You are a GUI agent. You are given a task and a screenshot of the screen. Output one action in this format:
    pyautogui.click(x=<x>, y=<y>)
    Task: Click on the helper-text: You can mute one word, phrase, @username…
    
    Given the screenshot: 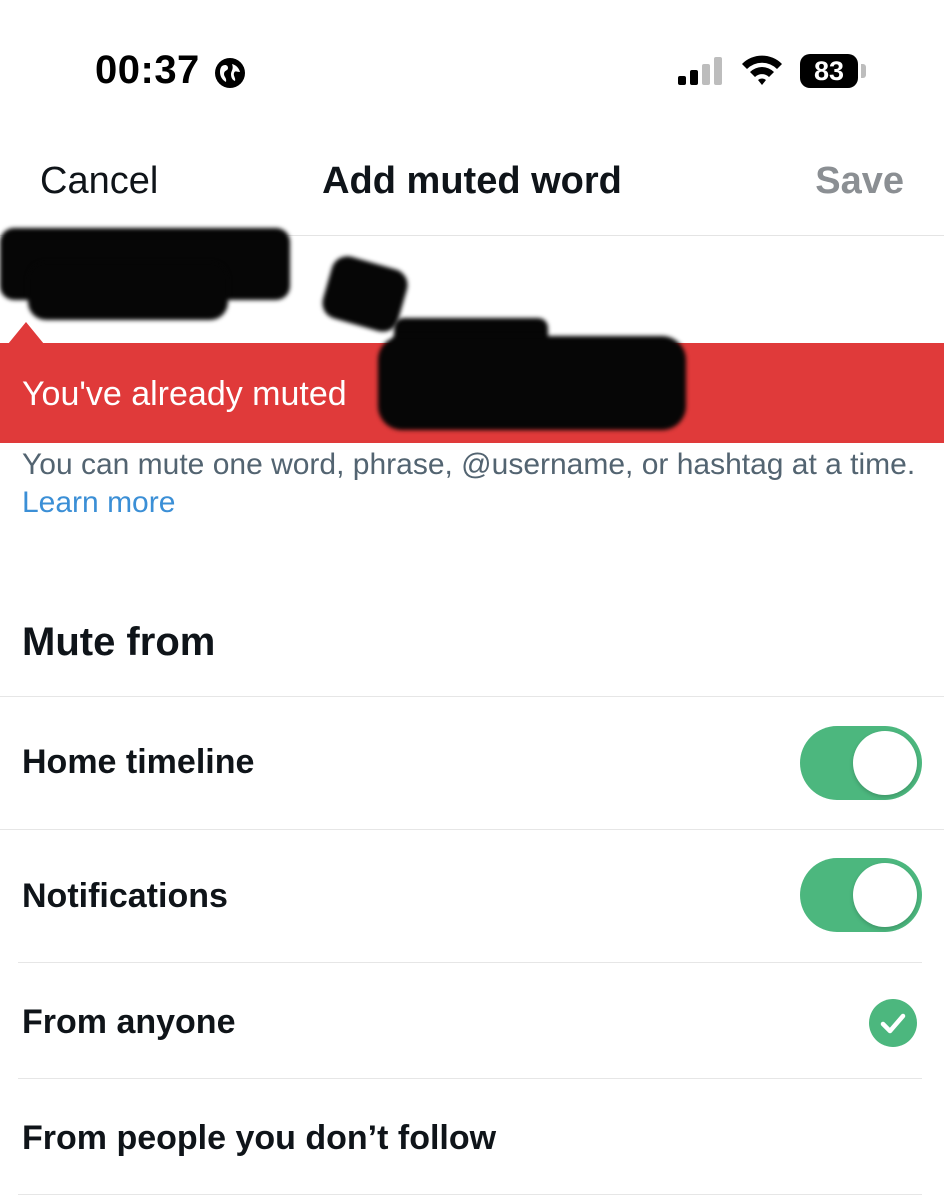 What is the action you would take?
    pyautogui.click(x=472, y=484)
    